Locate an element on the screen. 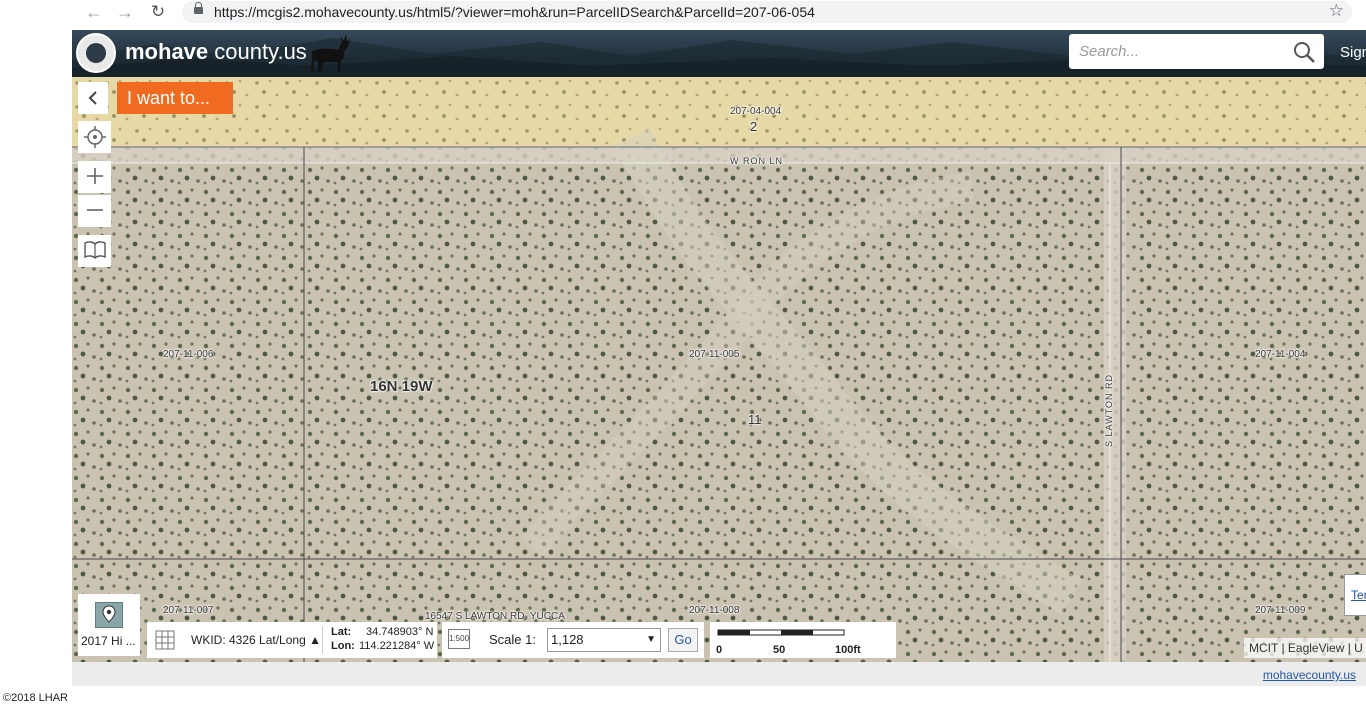 The height and width of the screenshot is (728, 1366). plus-icon is located at coordinates (94, 176).